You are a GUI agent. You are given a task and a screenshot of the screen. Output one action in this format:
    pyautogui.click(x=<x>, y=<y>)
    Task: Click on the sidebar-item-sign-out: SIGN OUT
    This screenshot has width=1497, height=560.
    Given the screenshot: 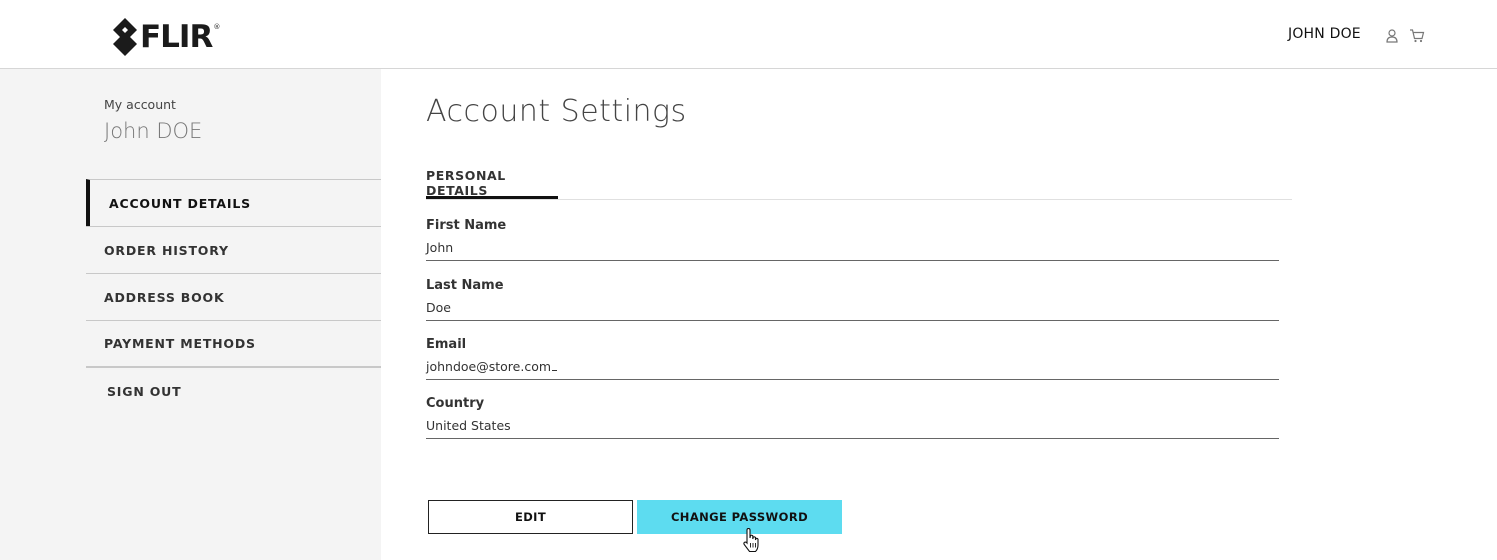 What is the action you would take?
    pyautogui.click(x=233, y=390)
    